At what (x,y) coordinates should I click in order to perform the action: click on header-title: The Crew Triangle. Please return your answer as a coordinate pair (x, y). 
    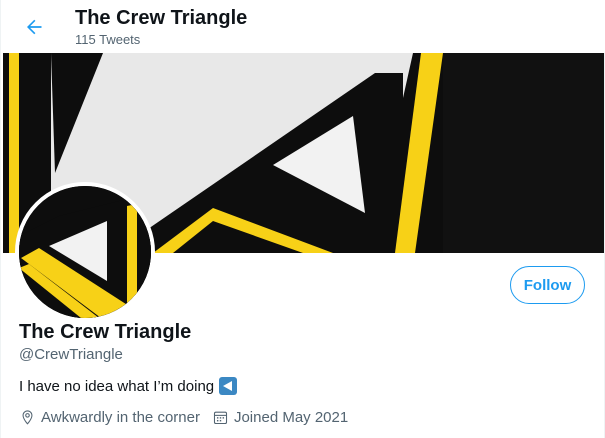
    Looking at the image, I should click on (161, 18).